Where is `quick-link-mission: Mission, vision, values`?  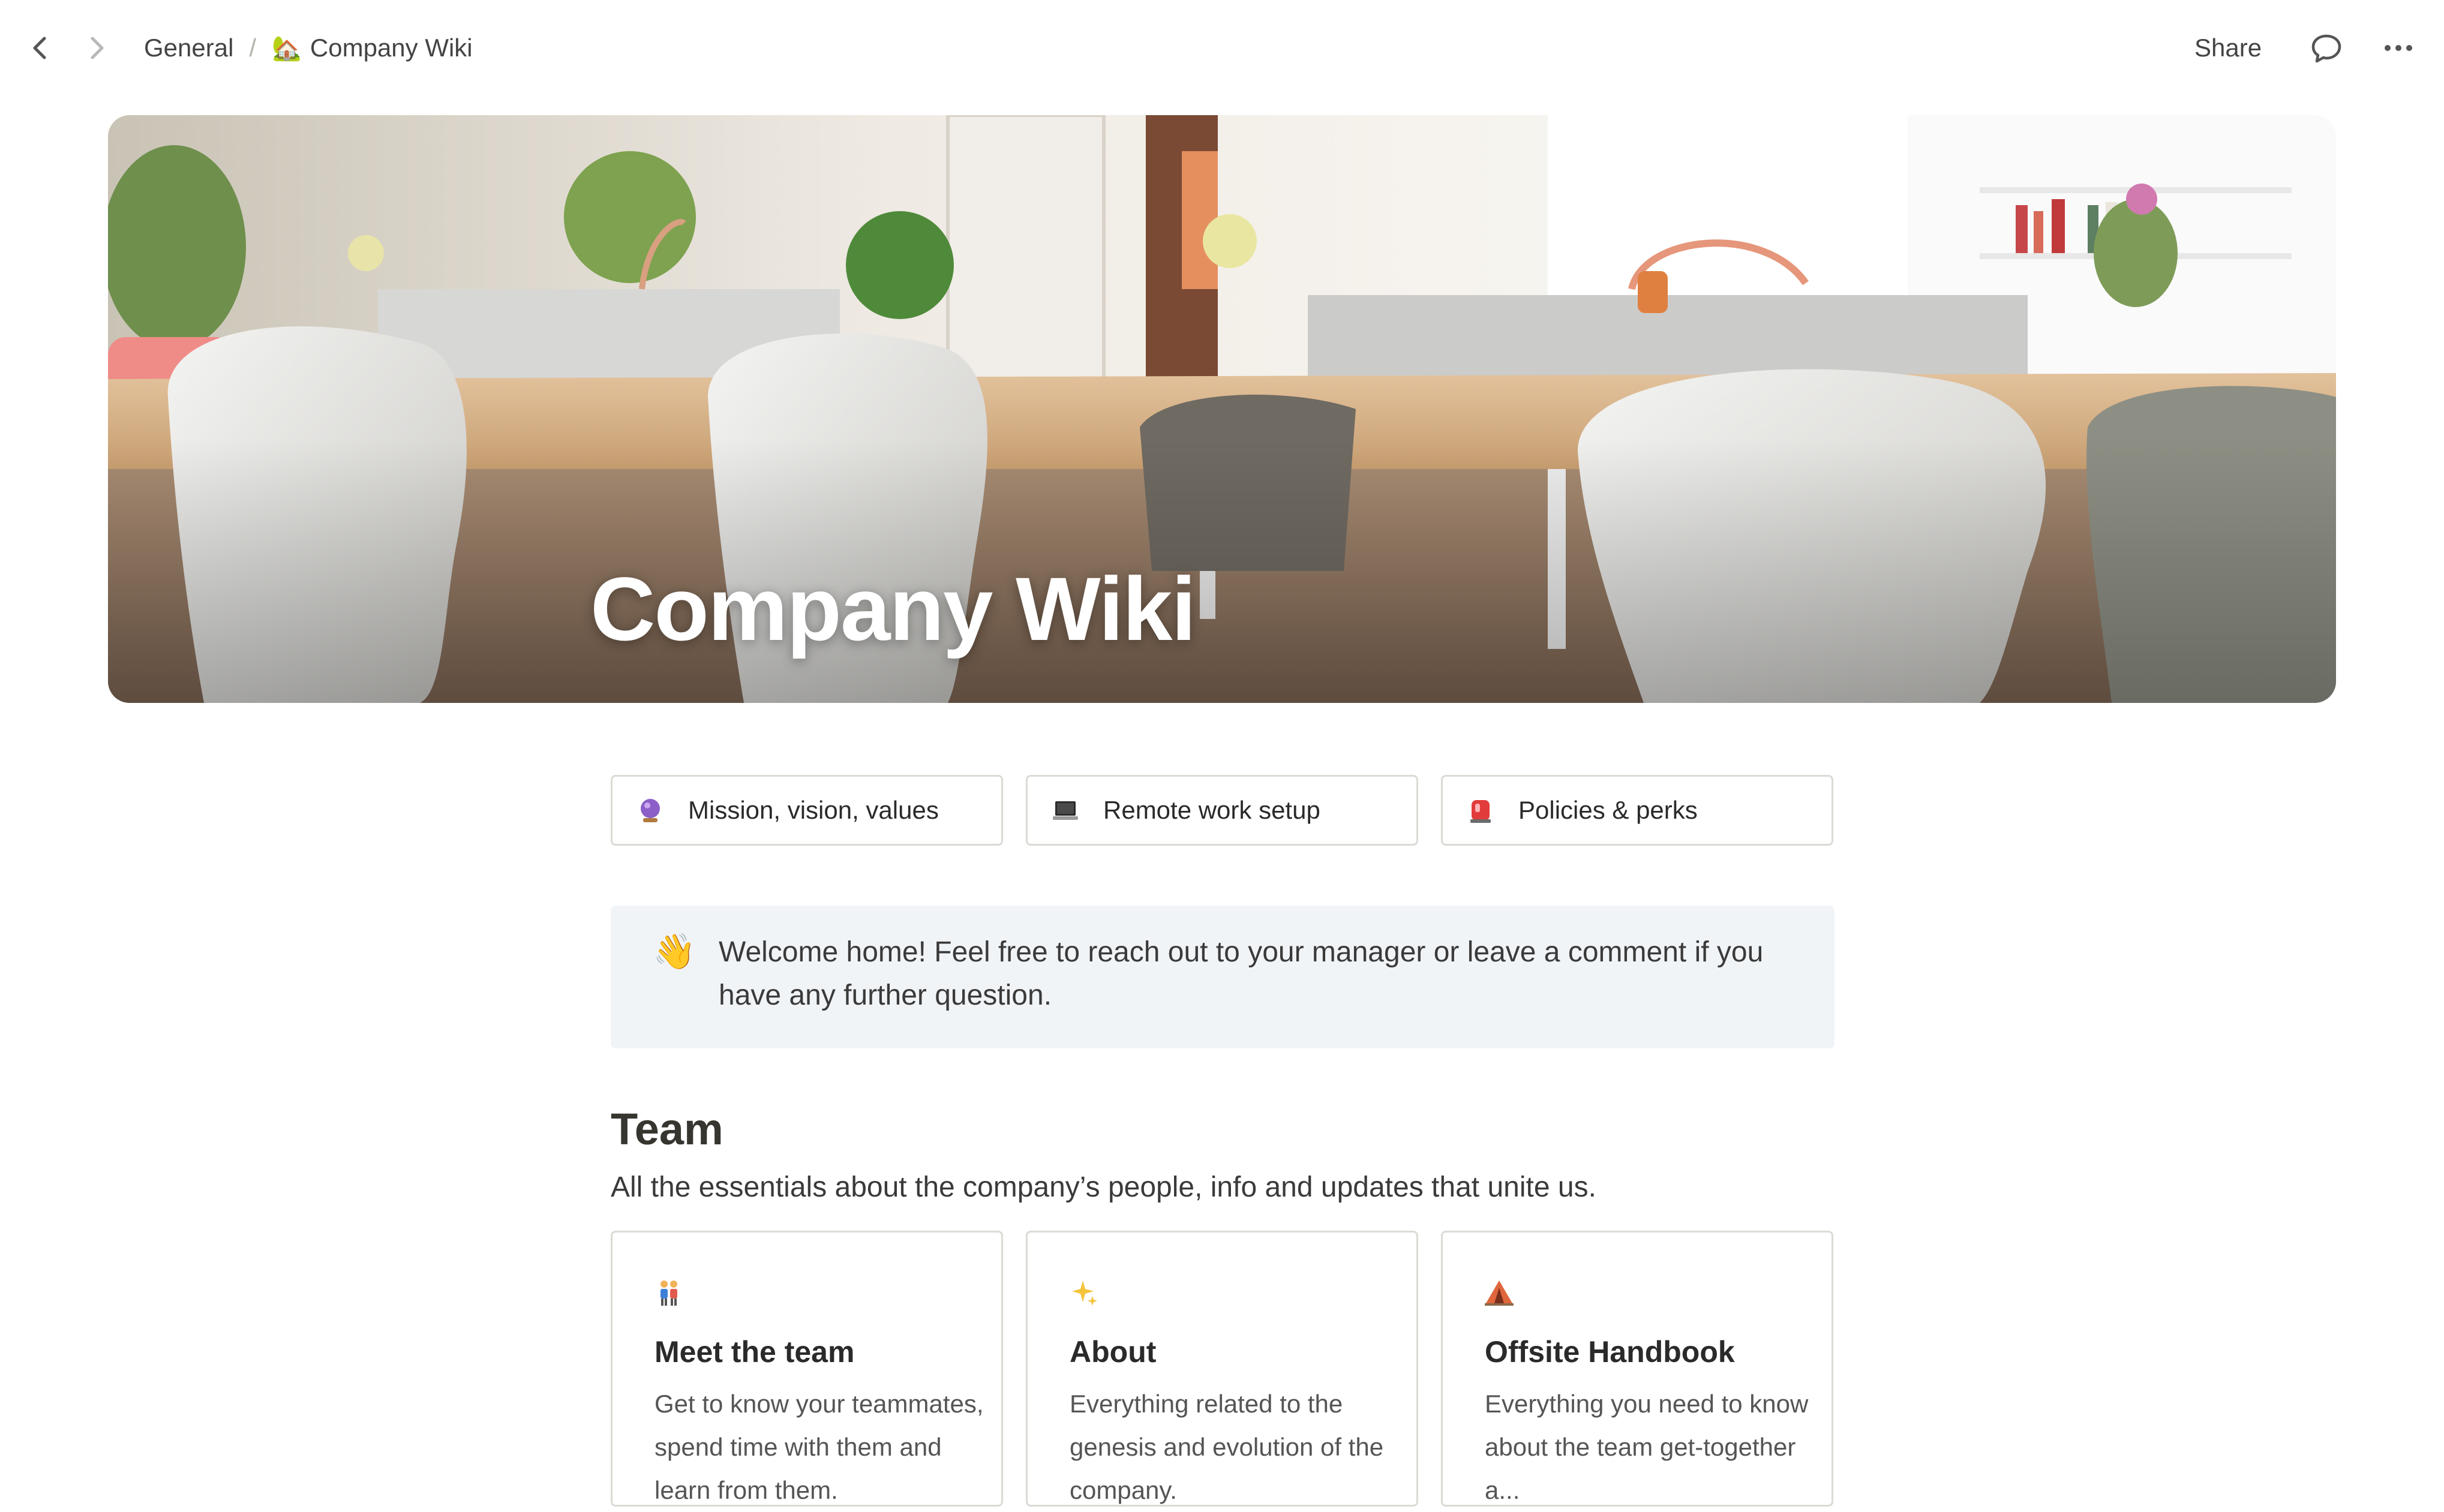 quick-link-mission: Mission, vision, values is located at coordinates (807, 811).